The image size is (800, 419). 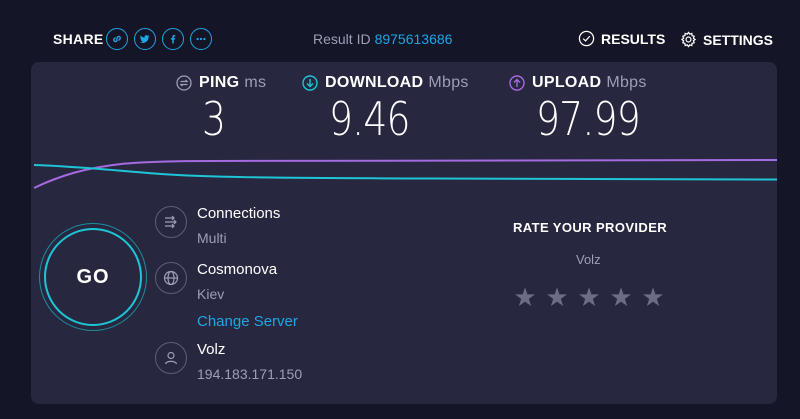 What do you see at coordinates (626, 82) in the screenshot?
I see `upload-unit: Mbps` at bounding box center [626, 82].